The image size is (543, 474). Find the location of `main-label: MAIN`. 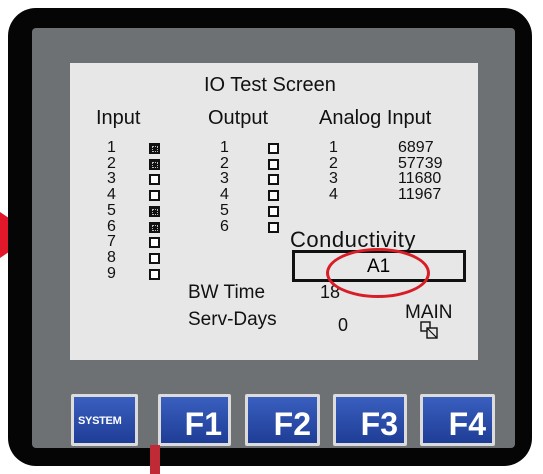

main-label: MAIN is located at coordinates (429, 312).